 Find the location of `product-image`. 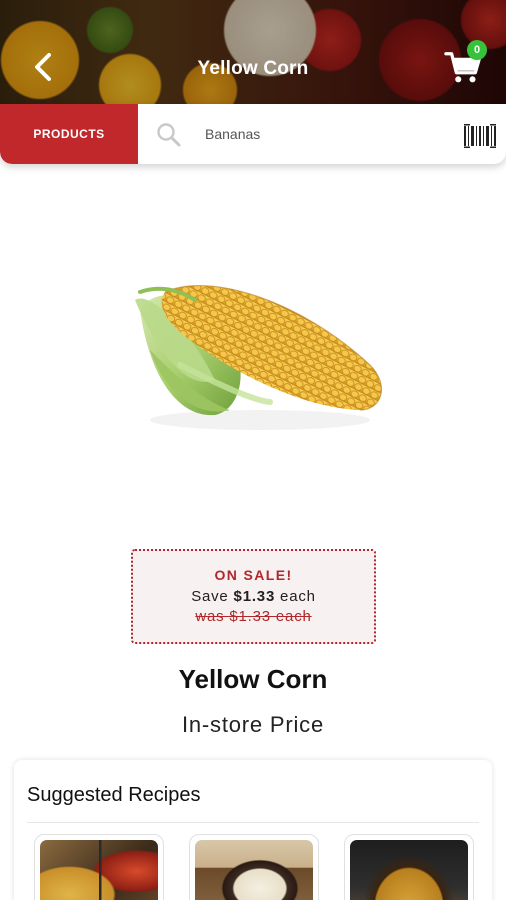

product-image is located at coordinates (258, 357).